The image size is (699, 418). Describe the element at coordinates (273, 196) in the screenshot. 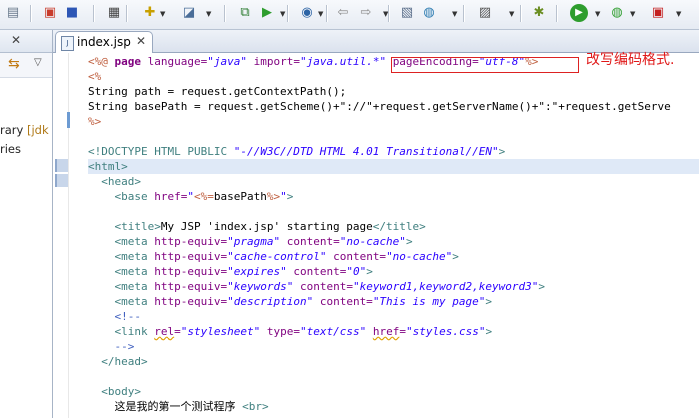

I see `code-token: %>` at that location.